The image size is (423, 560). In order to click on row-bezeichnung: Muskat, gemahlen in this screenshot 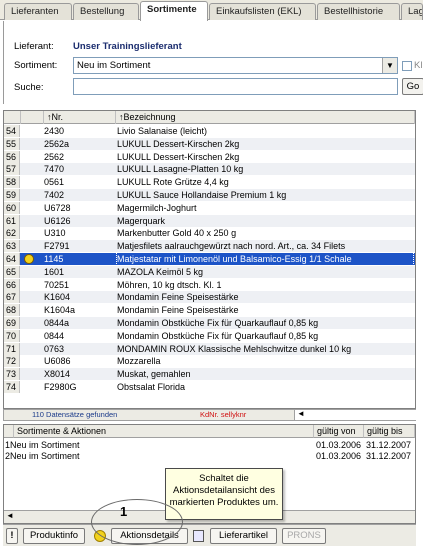, I will do `click(154, 374)`.